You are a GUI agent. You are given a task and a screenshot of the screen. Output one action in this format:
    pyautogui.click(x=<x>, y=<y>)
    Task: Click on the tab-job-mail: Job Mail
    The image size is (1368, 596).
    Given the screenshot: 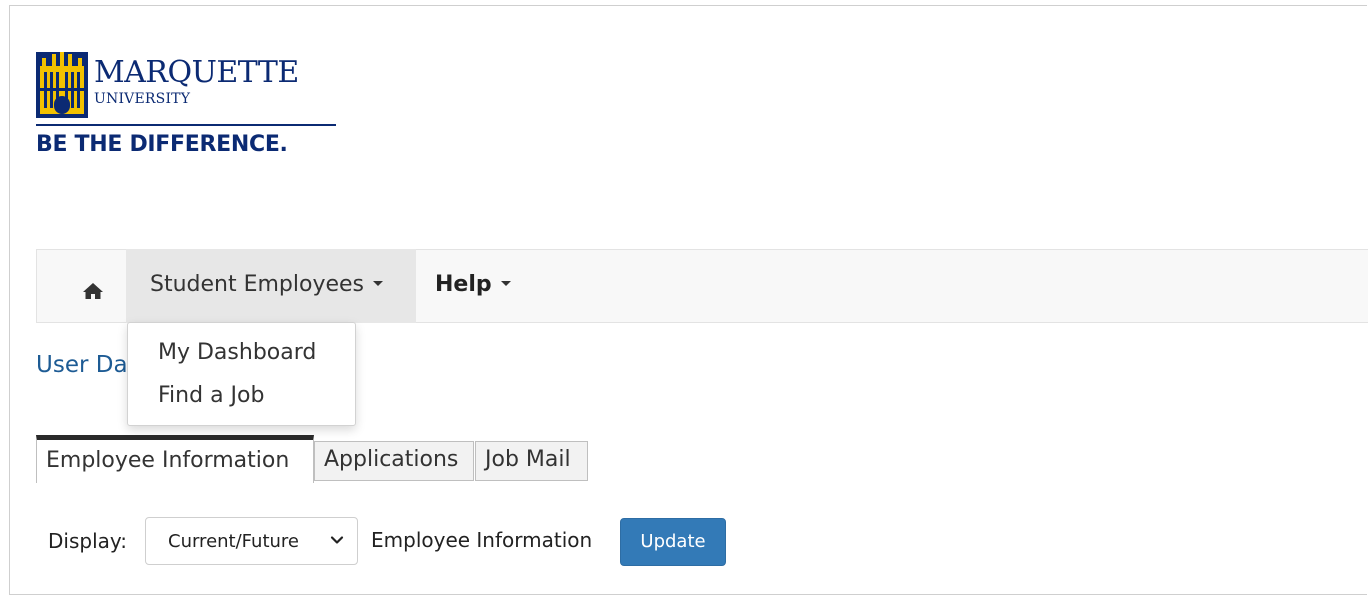 What is the action you would take?
    pyautogui.click(x=531, y=461)
    